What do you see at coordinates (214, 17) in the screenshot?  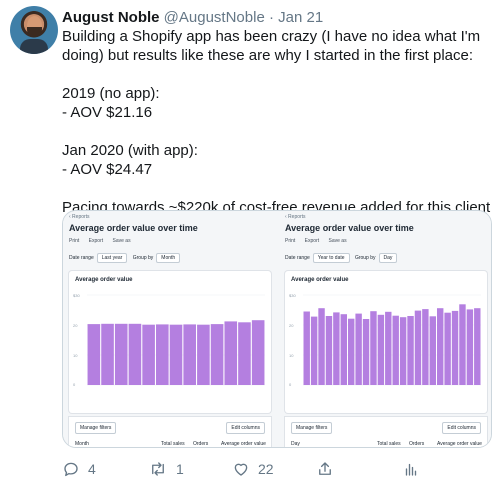 I see `author-handle: @AugustNoble` at bounding box center [214, 17].